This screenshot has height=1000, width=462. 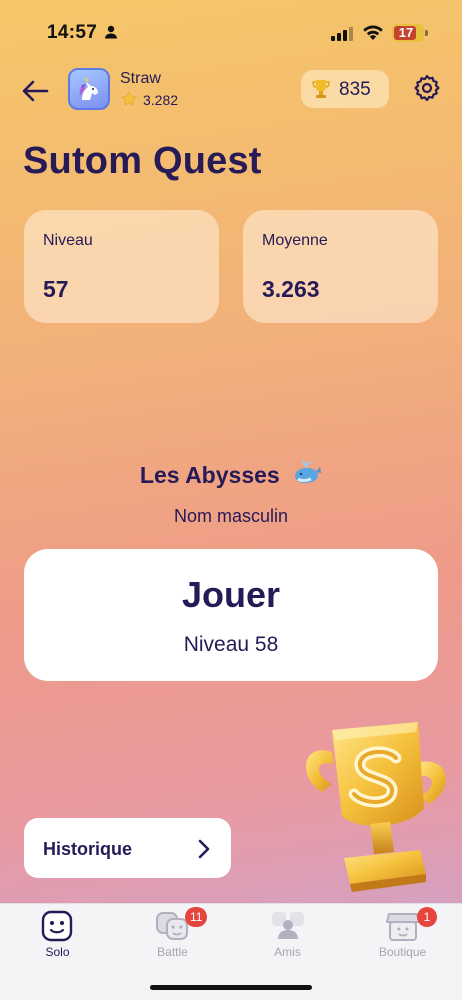 I want to click on stat-value: 3.263, so click(x=291, y=289).